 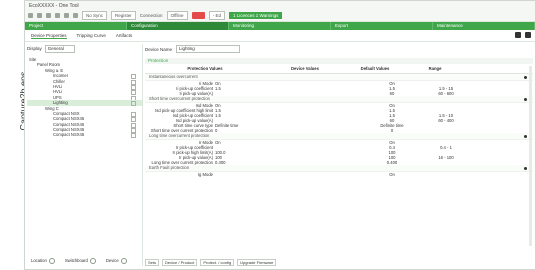 What do you see at coordinates (339, 168) in the screenshot?
I see `section-header: Earth Fault protection` at bounding box center [339, 168].